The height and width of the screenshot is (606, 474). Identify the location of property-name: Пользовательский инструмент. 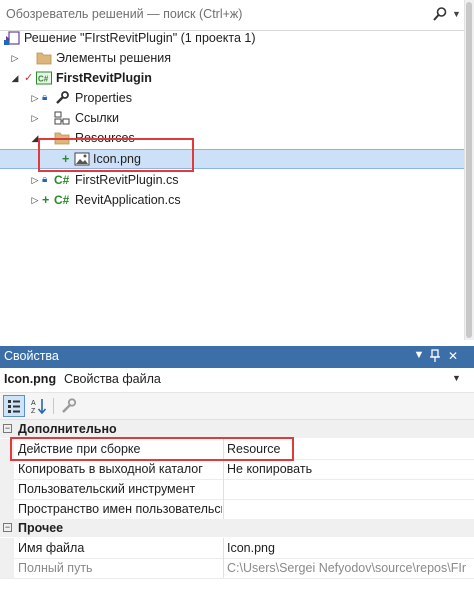
(107, 489).